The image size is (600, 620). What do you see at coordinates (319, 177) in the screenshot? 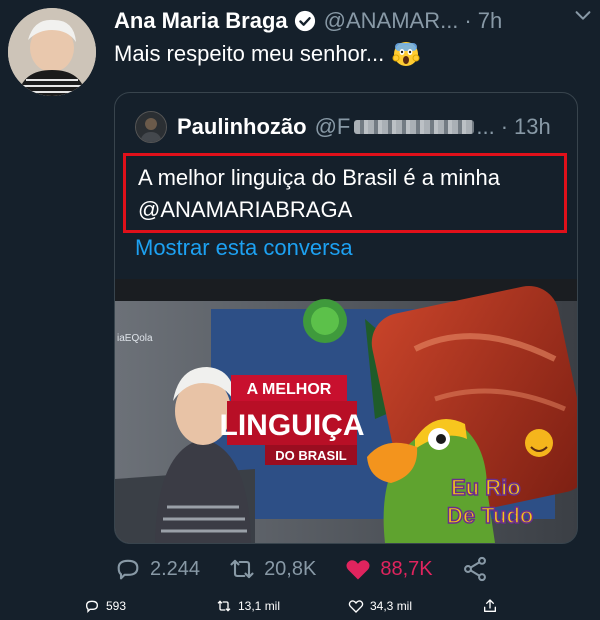
I see `quoted-text-line-1: A melhor linguiça do Brasil é a minha` at bounding box center [319, 177].